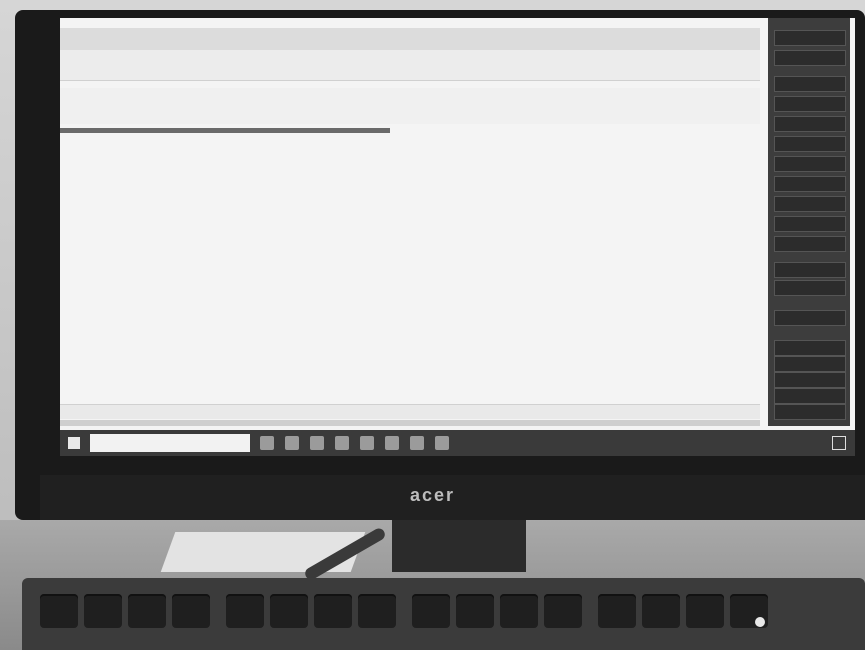 This screenshot has width=865, height=650. I want to click on monitor-stand, so click(459, 546).